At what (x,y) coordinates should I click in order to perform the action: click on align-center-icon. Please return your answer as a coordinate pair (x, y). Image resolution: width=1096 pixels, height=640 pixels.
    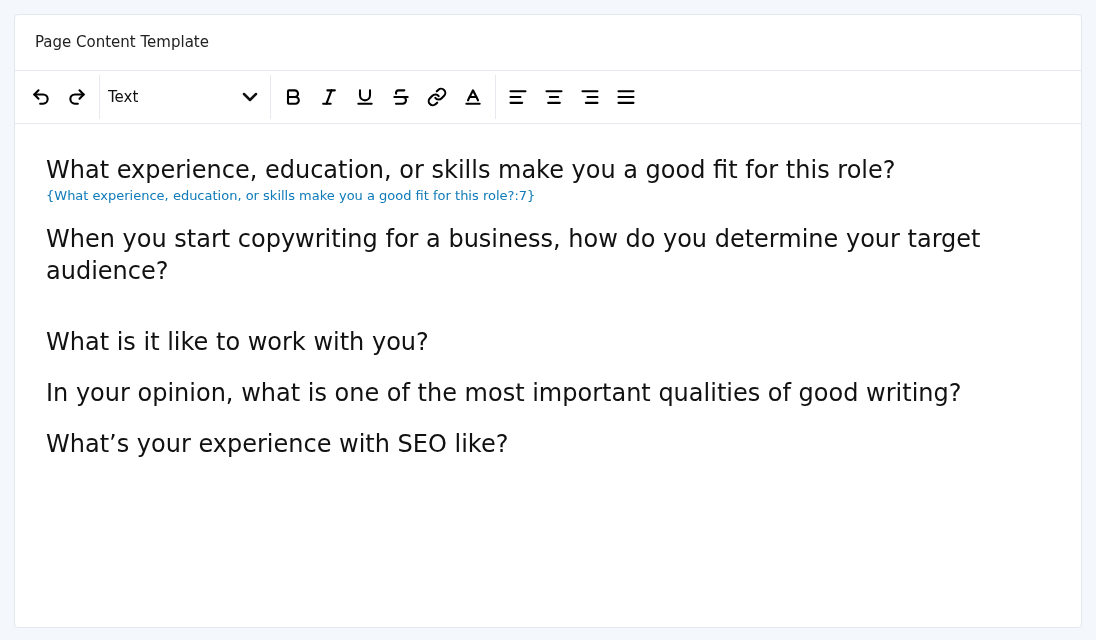
    Looking at the image, I should click on (554, 97).